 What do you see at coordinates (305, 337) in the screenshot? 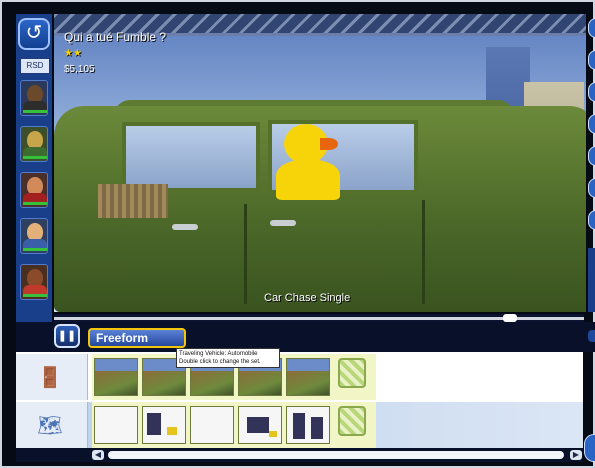
I see `timeline-controls: ❚❚ Freeform` at bounding box center [305, 337].